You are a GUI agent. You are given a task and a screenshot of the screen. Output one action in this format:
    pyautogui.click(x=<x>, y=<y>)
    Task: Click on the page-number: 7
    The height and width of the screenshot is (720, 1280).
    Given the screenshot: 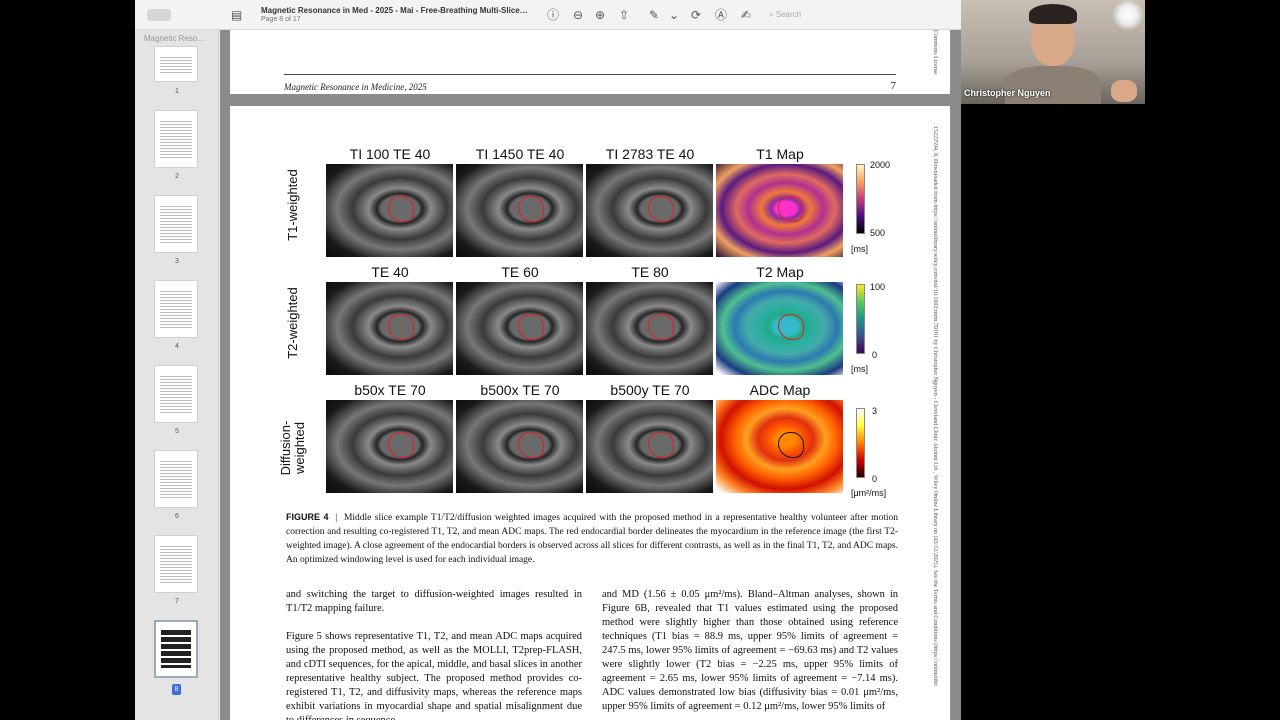 What is the action you would take?
    pyautogui.click(x=893, y=86)
    